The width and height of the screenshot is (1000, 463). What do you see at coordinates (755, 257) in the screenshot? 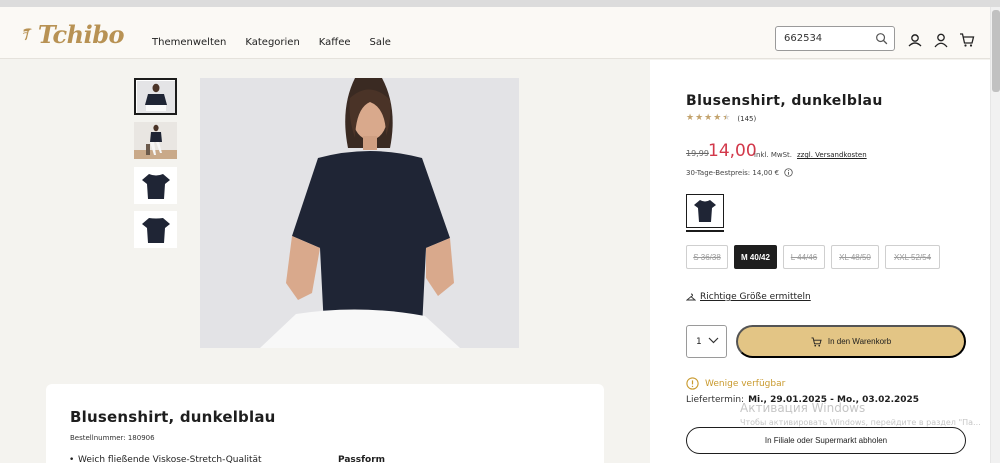
I see `size-option-m: M 40/42` at bounding box center [755, 257].